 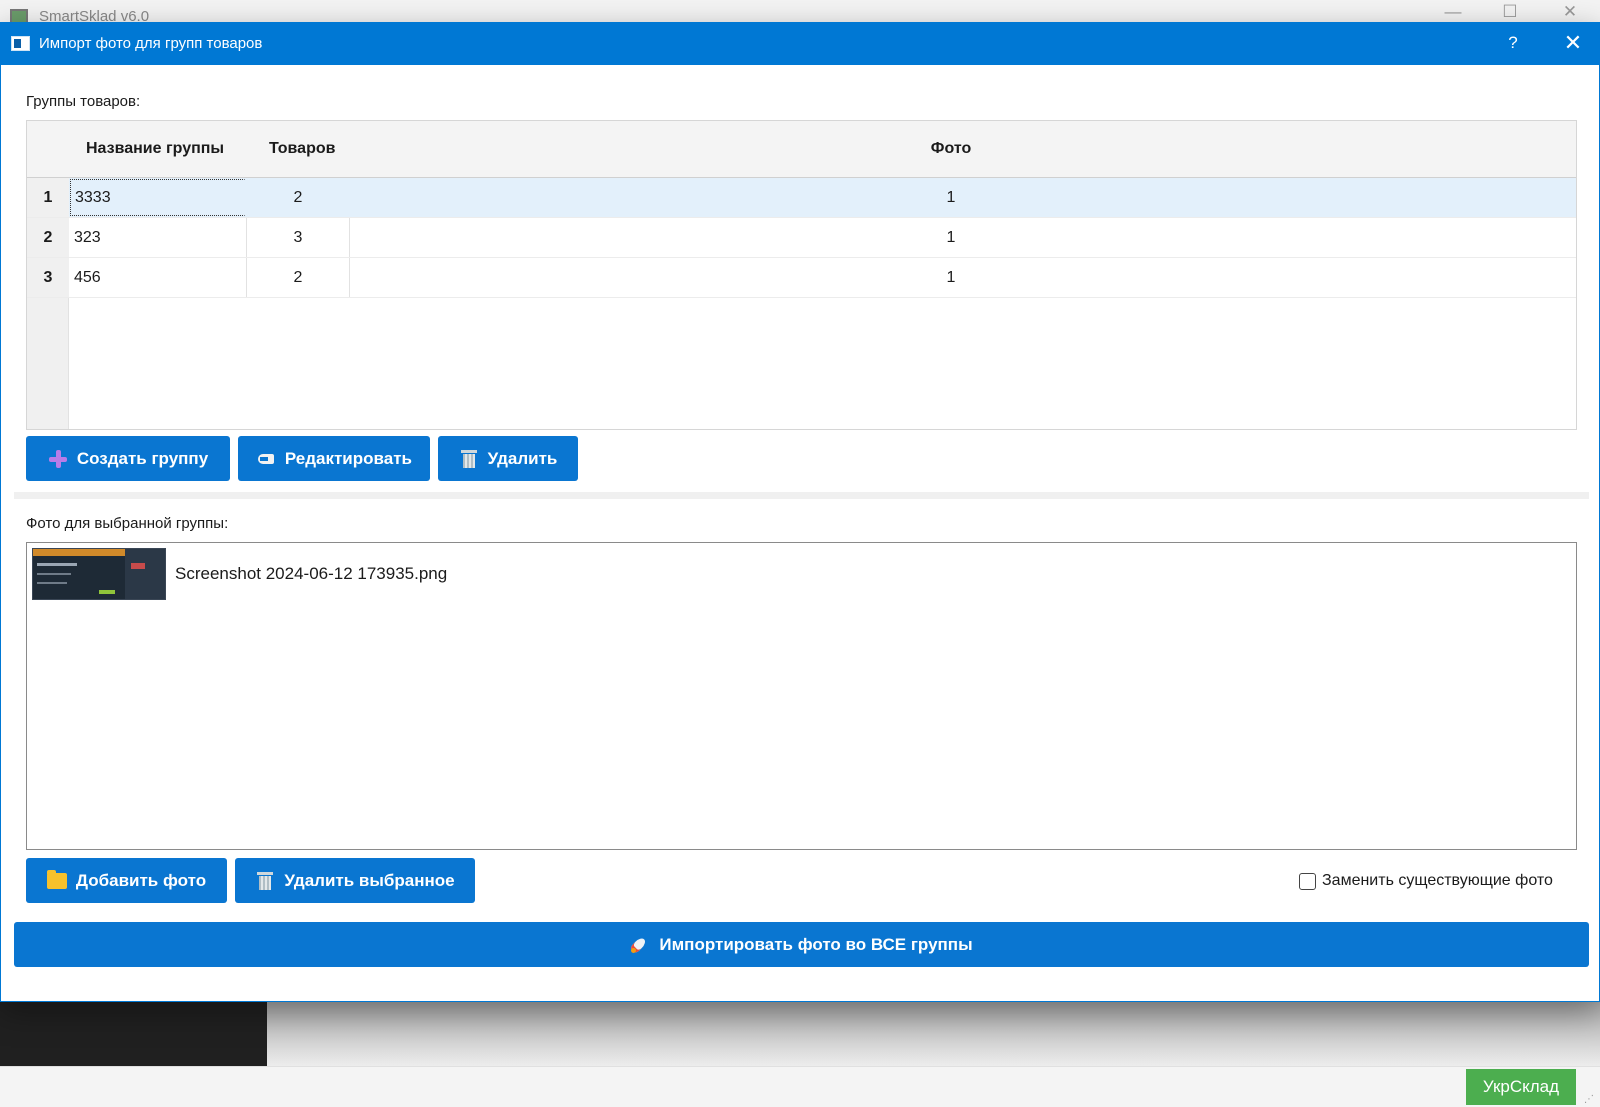 I want to click on cell-count: 3, so click(x=298, y=237).